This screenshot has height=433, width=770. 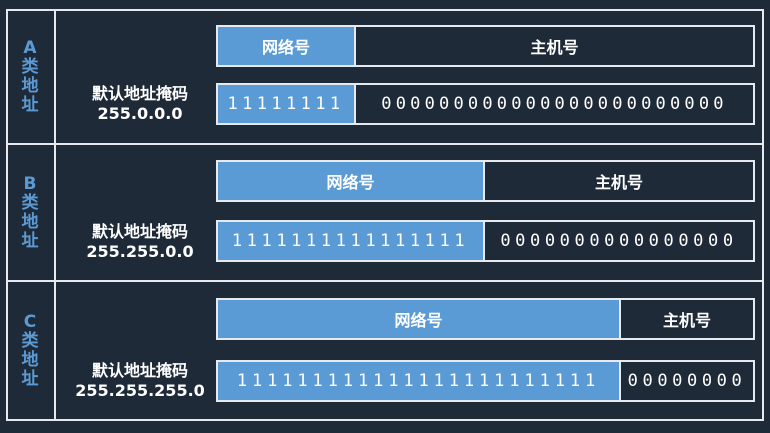 What do you see at coordinates (553, 104) in the screenshot?
I see `host-bits: 000000000000000000000000` at bounding box center [553, 104].